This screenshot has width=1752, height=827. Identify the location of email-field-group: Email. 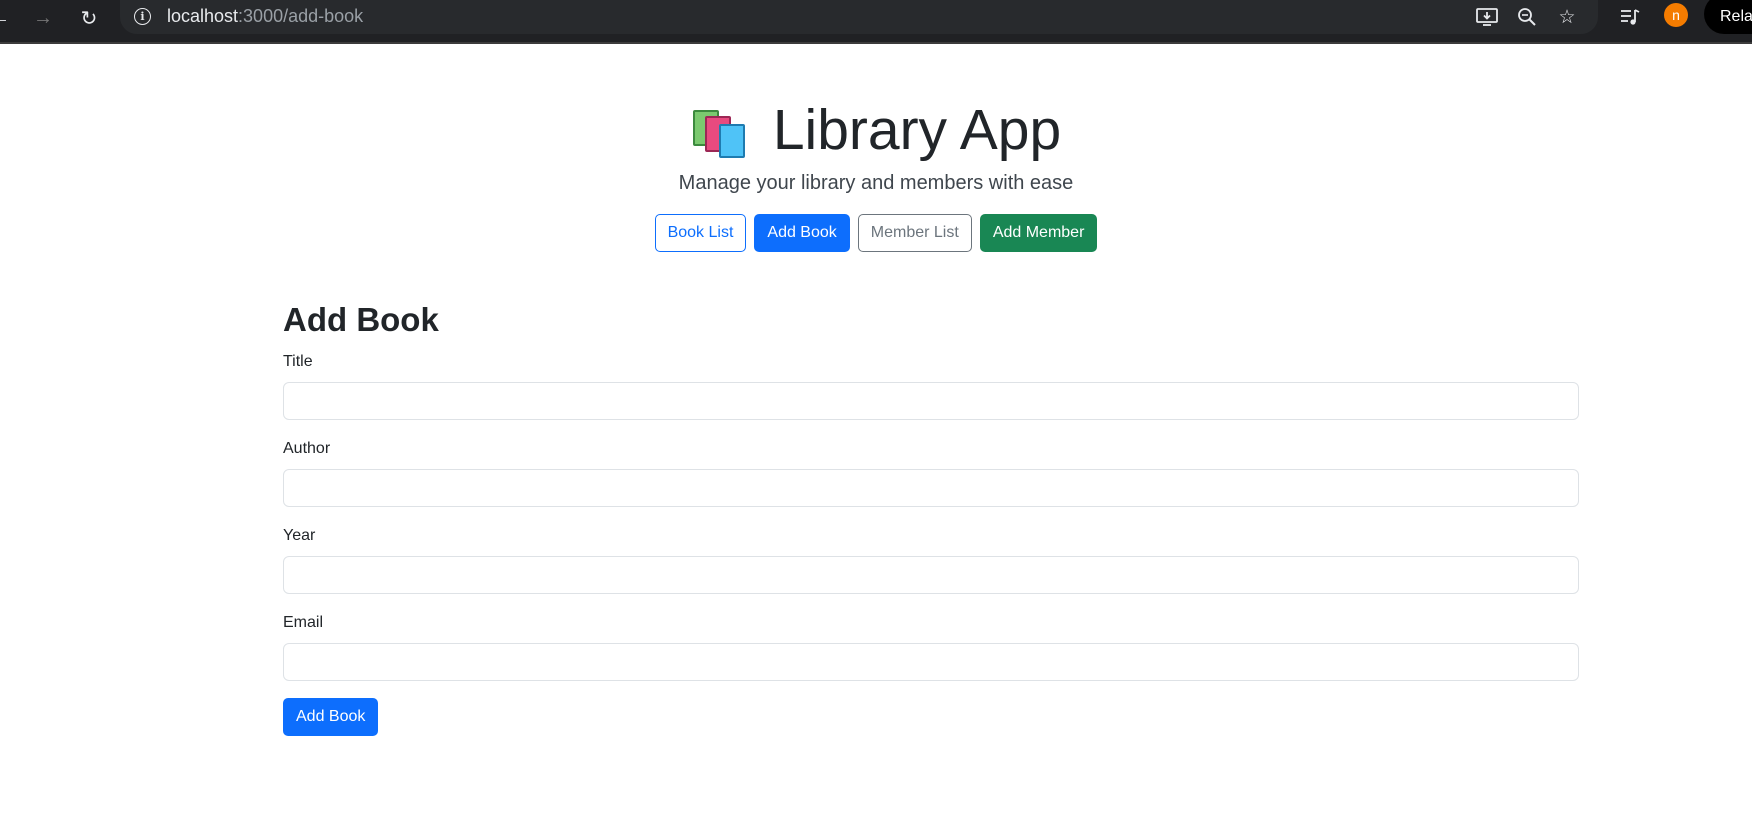
(931, 646).